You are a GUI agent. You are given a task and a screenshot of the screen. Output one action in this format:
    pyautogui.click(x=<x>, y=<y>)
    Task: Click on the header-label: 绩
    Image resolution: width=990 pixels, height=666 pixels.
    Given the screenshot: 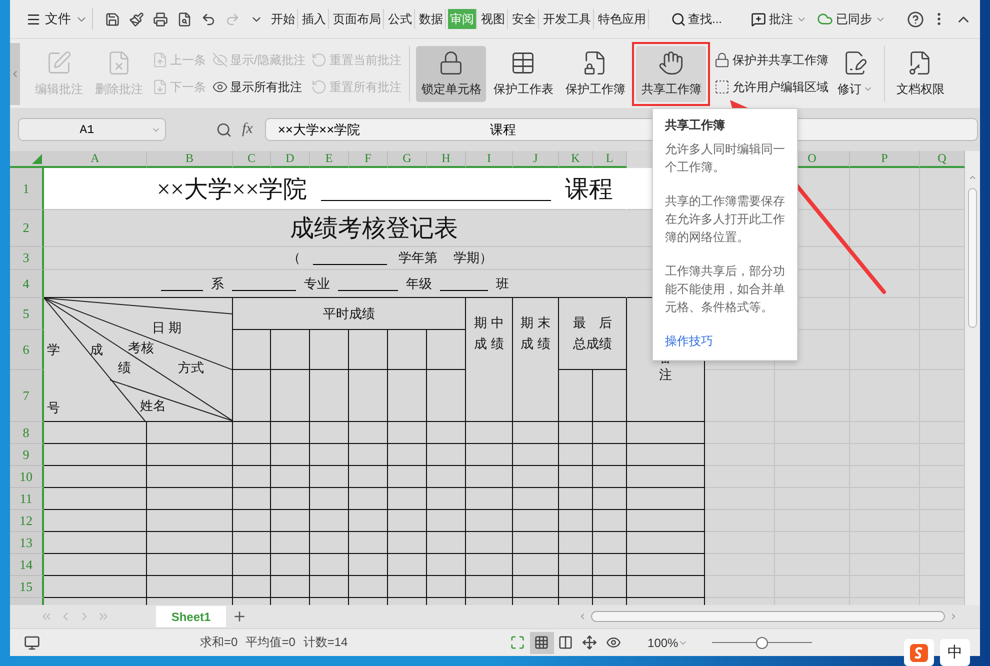 What is the action you would take?
    pyautogui.click(x=124, y=367)
    